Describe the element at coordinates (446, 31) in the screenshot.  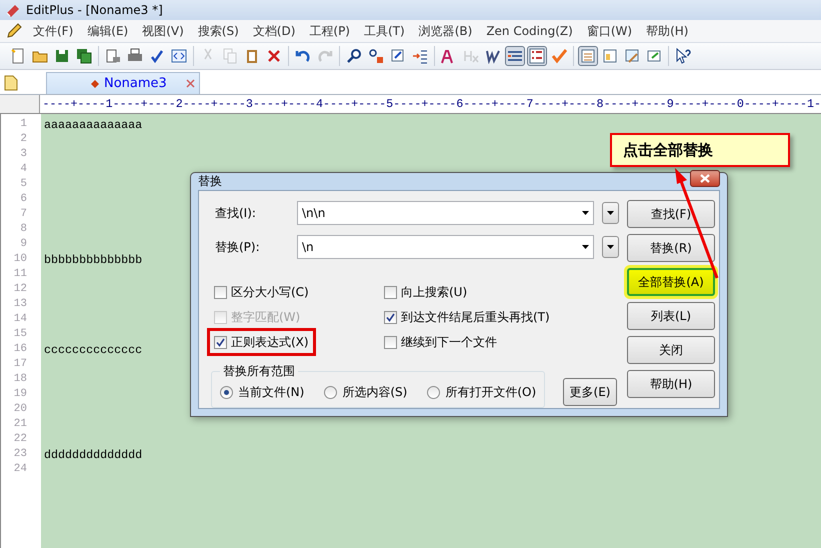
I see `menu-item: 浏览器(B)` at that location.